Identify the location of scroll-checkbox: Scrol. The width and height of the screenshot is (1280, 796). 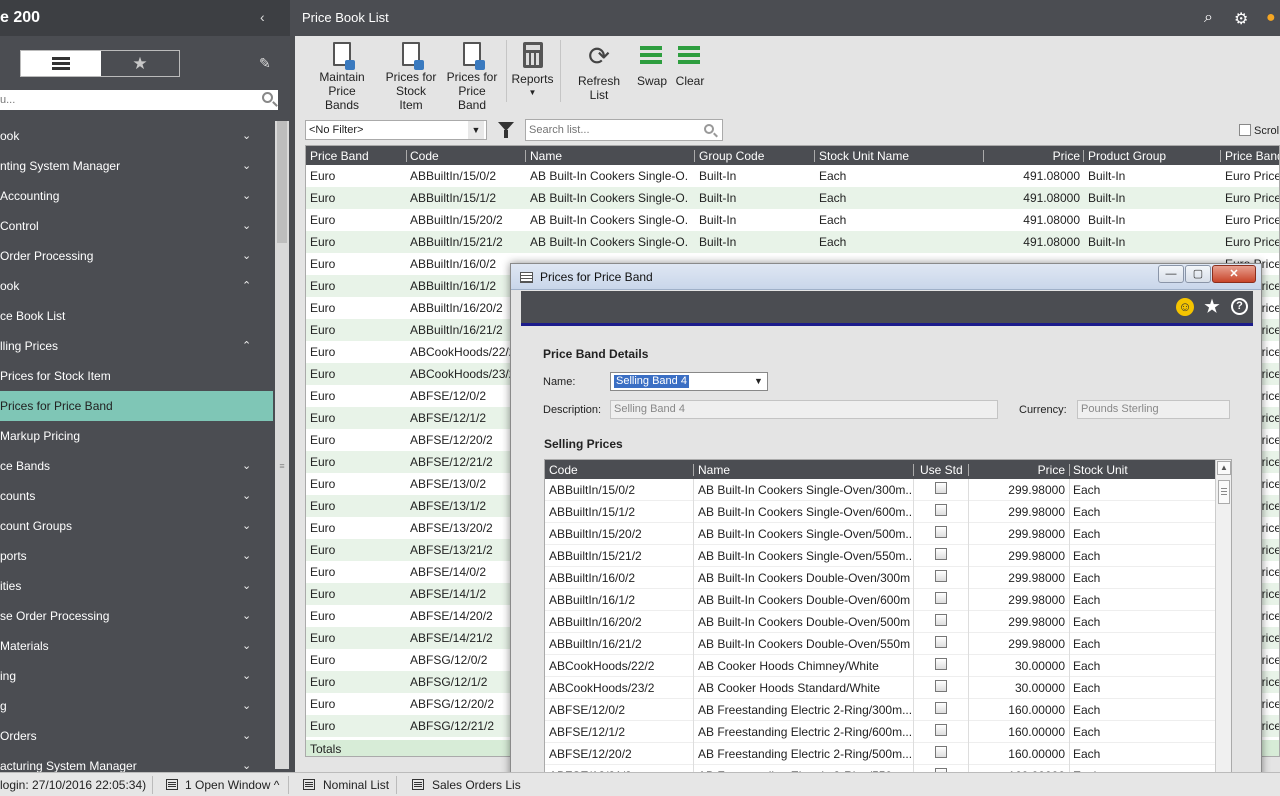
(1259, 130).